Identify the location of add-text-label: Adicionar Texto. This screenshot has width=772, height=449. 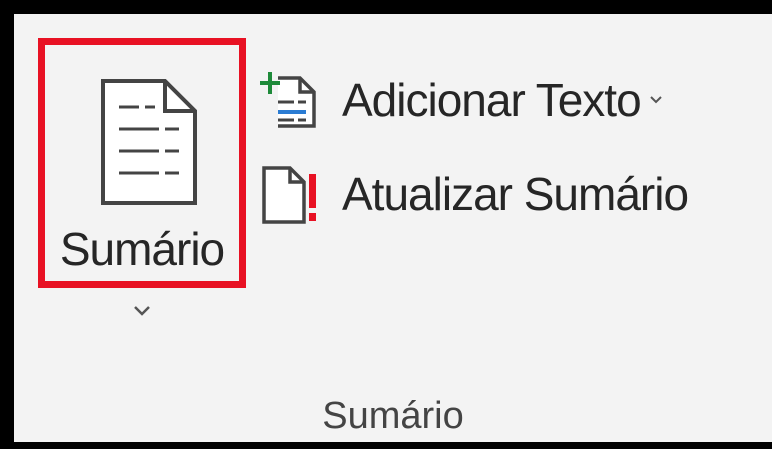
(502, 100).